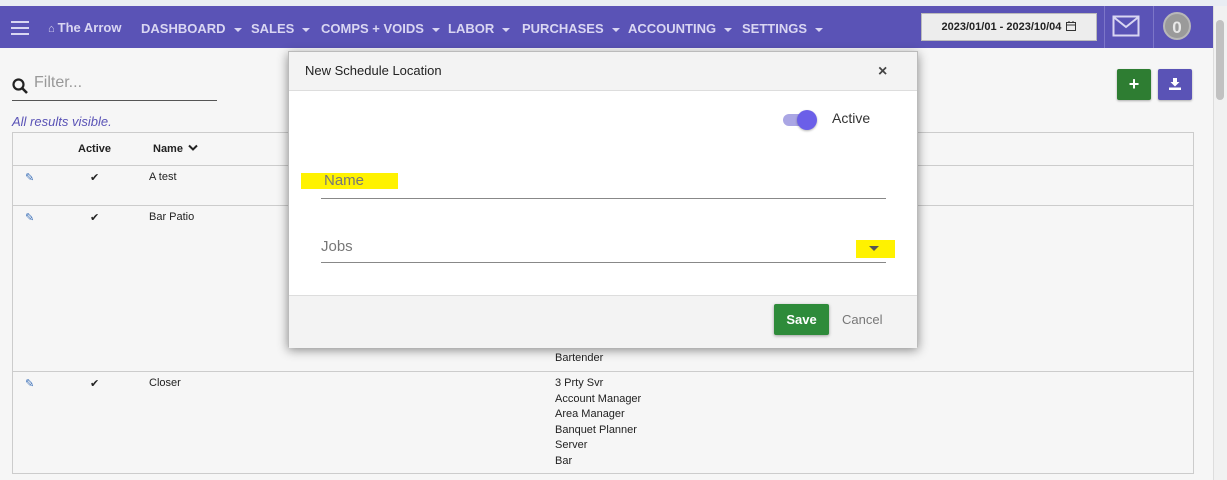  What do you see at coordinates (851, 118) in the screenshot?
I see `active-label: Active` at bounding box center [851, 118].